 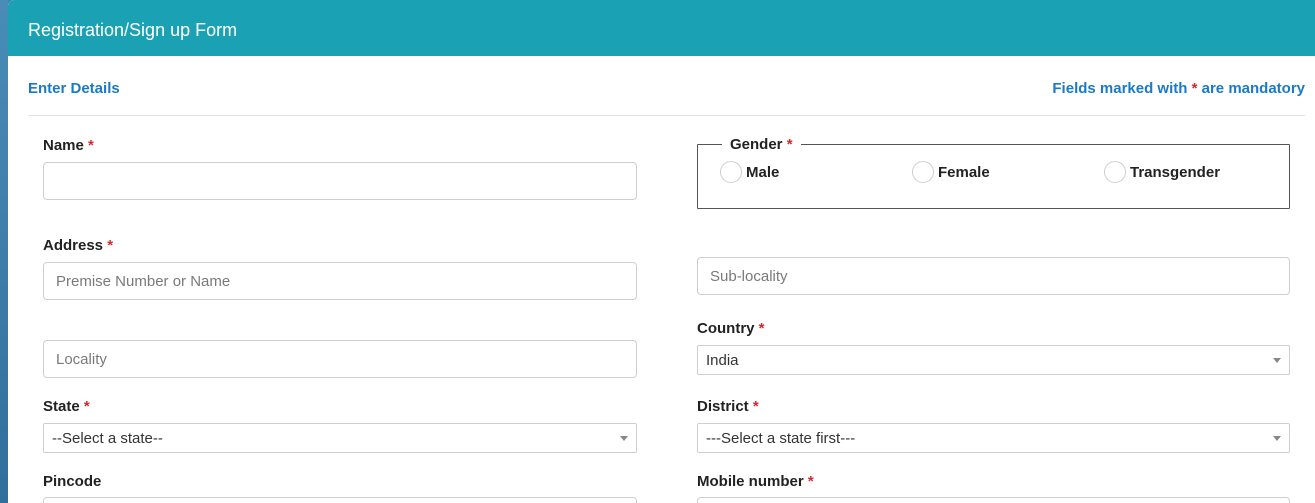 I want to click on gender-legend: Gender *, so click(x=761, y=144).